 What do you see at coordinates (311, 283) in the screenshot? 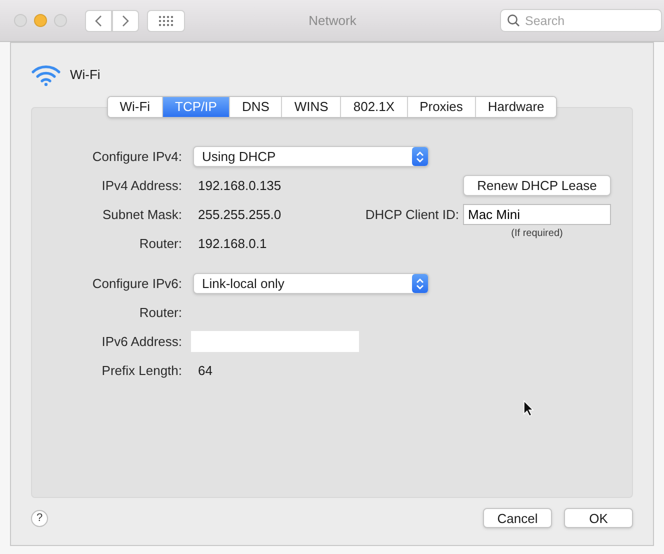
I see `popup-menu: Link-local only` at bounding box center [311, 283].